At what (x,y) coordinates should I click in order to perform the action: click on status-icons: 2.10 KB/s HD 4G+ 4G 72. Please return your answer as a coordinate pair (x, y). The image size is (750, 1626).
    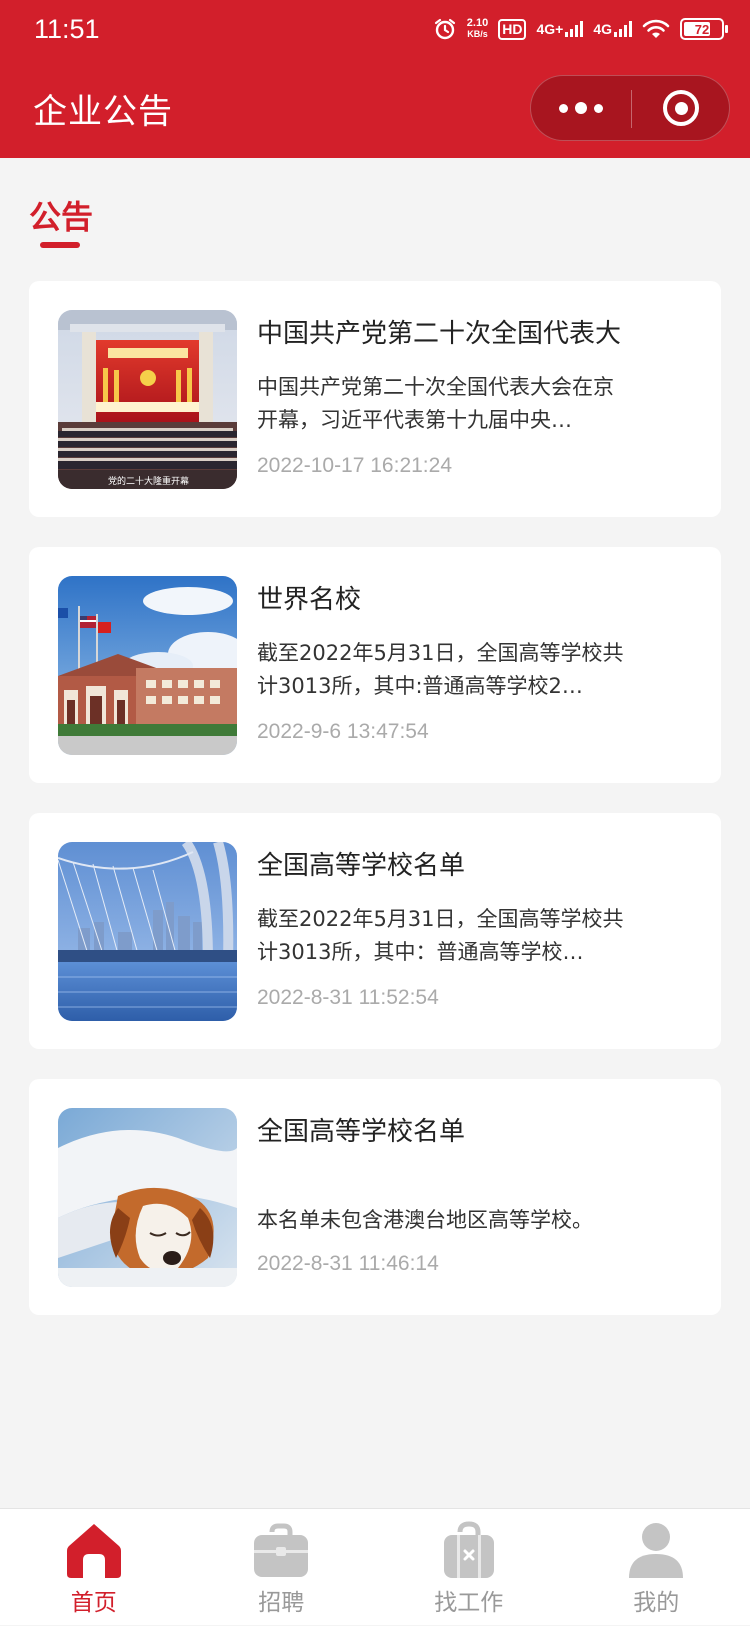
    Looking at the image, I should click on (578, 29).